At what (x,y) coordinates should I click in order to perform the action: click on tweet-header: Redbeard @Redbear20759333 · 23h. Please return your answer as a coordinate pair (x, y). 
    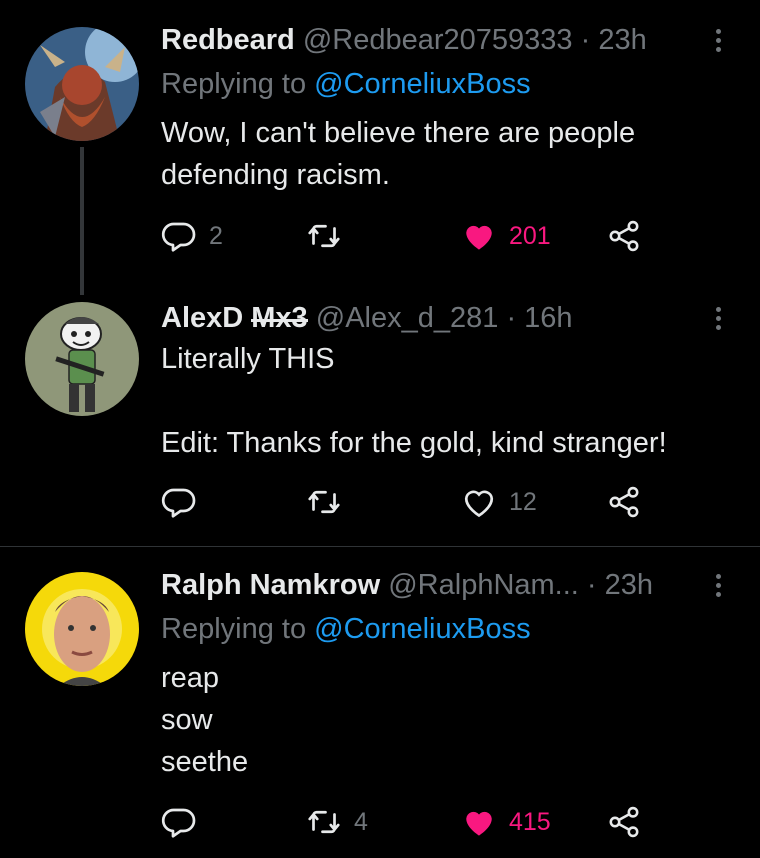
    Looking at the image, I should click on (404, 40).